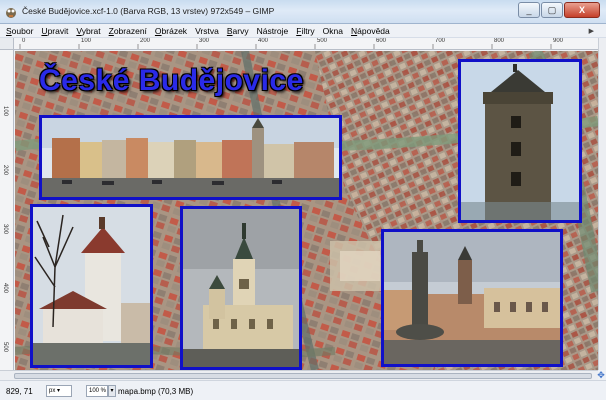 This screenshot has width=606, height=400. I want to click on image-menu-arrow-icon: ▶, so click(591, 31).